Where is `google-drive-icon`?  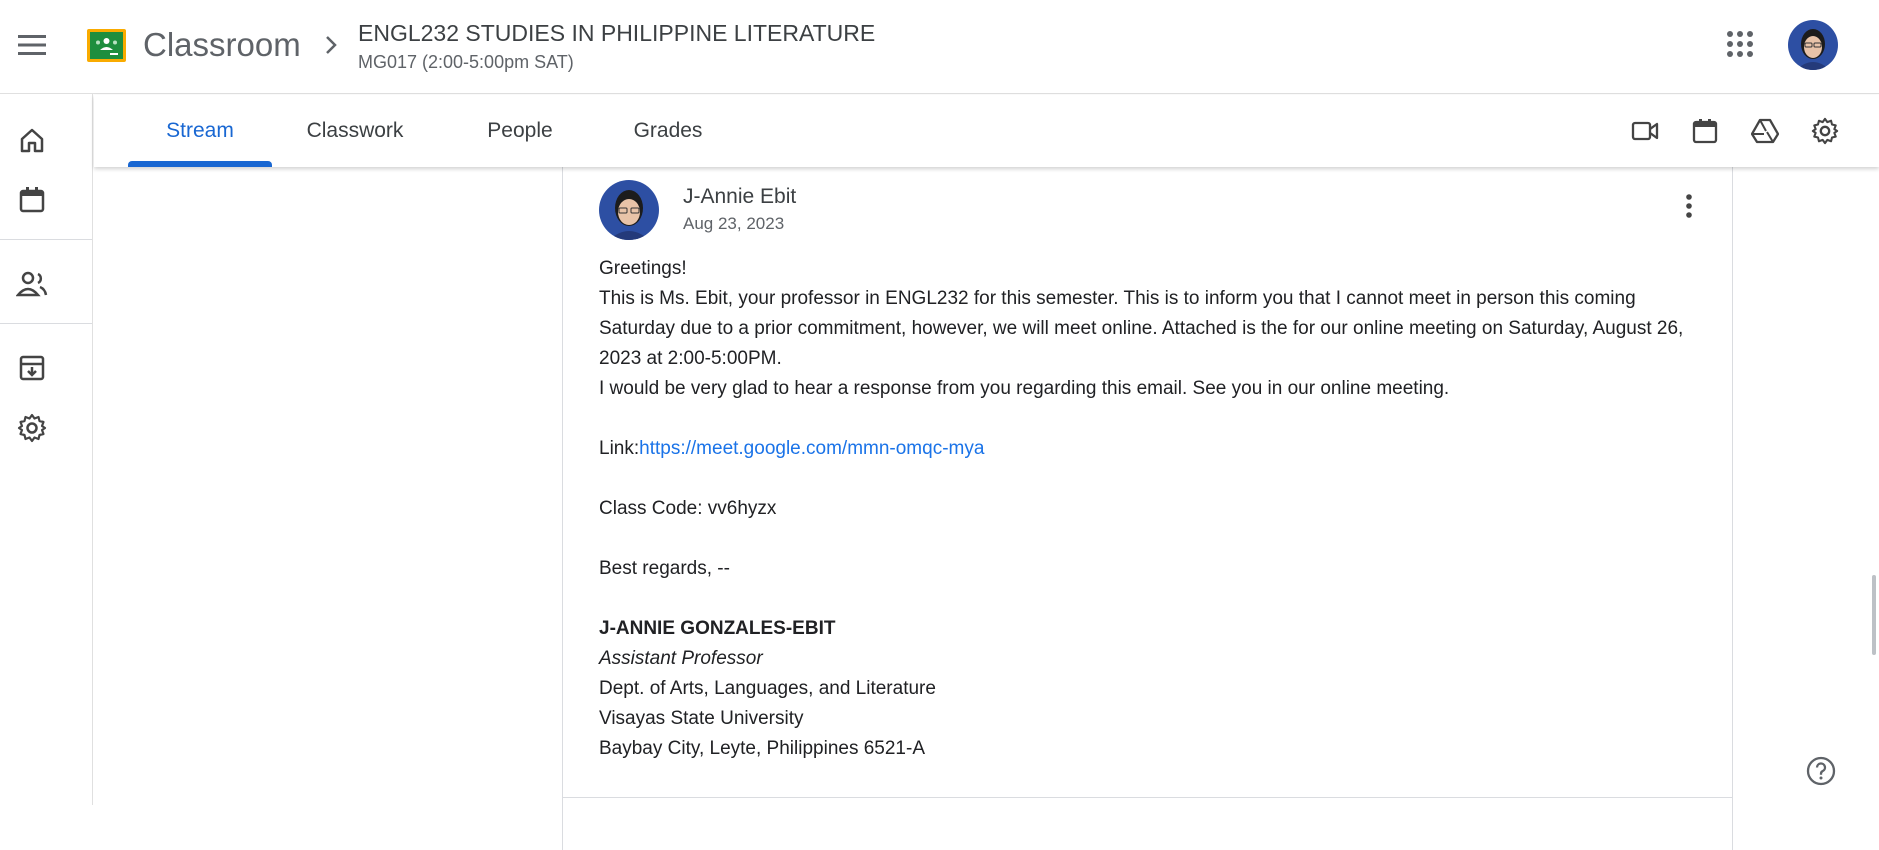
google-drive-icon is located at coordinates (1765, 131).